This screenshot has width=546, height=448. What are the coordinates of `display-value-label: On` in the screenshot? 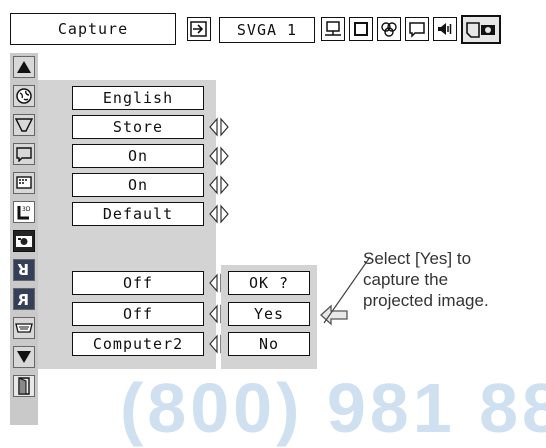 It's located at (138, 185).